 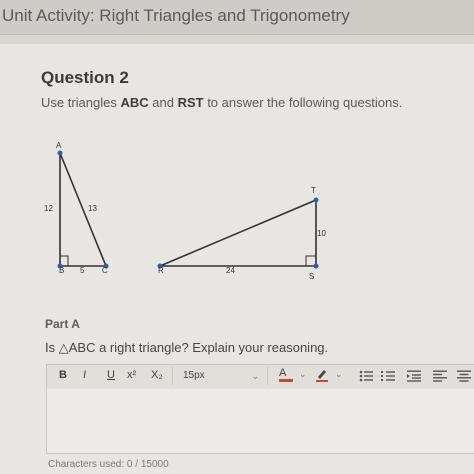 I want to click on vertex-a-dot, so click(x=60, y=153).